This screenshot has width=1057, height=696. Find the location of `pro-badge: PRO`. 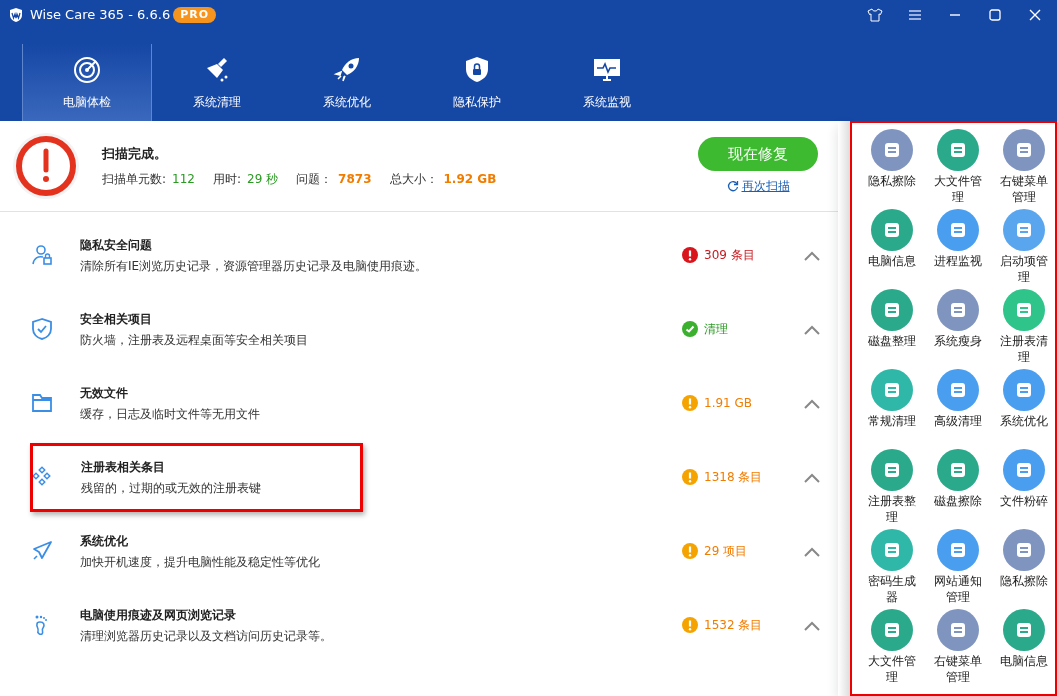

pro-badge: PRO is located at coordinates (195, 15).